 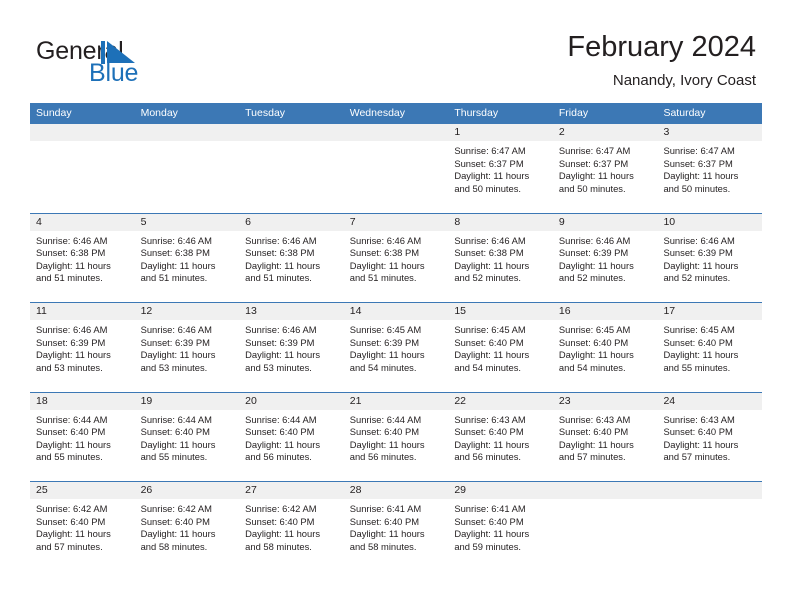 I want to click on weekday-header-wednesday: Wednesday, so click(x=377, y=113).